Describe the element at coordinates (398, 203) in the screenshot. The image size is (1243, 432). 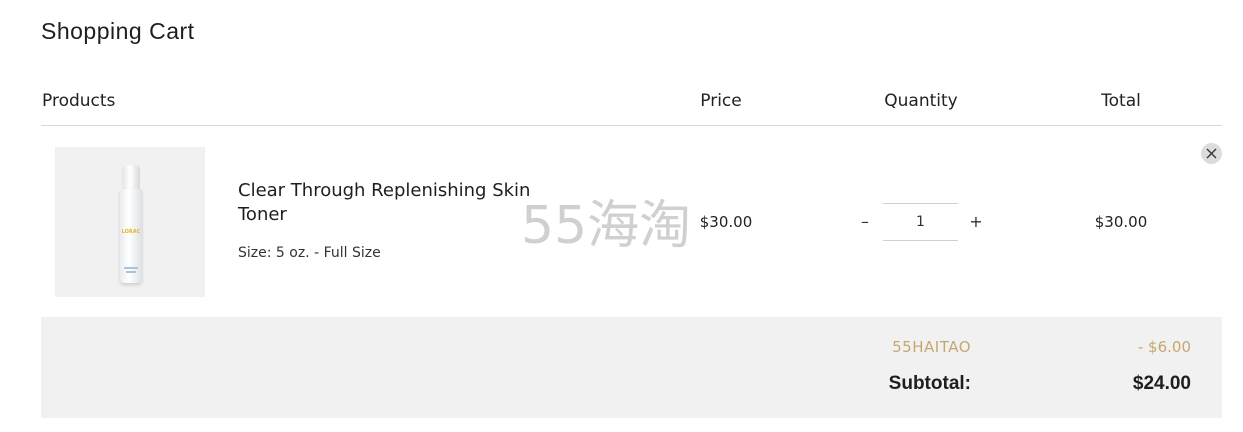
I see `product-name-link: Clear Through Replenishing Skin Toner` at that location.